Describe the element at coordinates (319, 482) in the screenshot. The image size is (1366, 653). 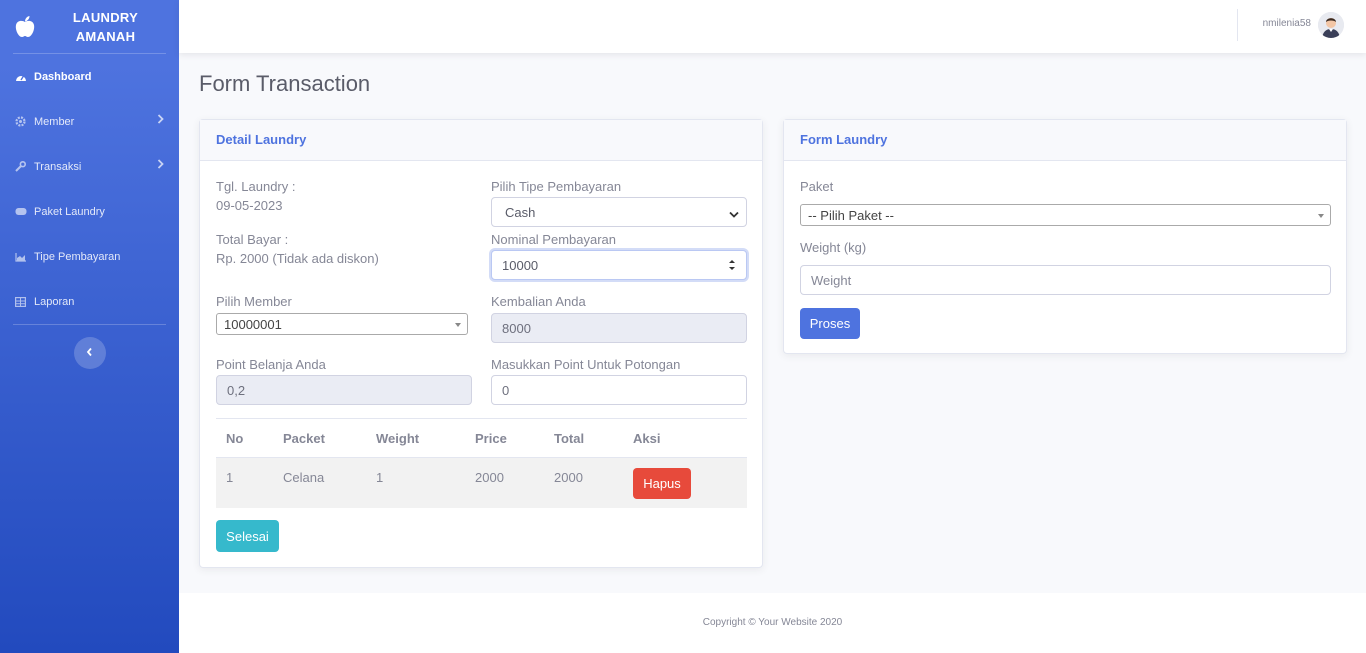
I see `cell-packet: Celana` at that location.